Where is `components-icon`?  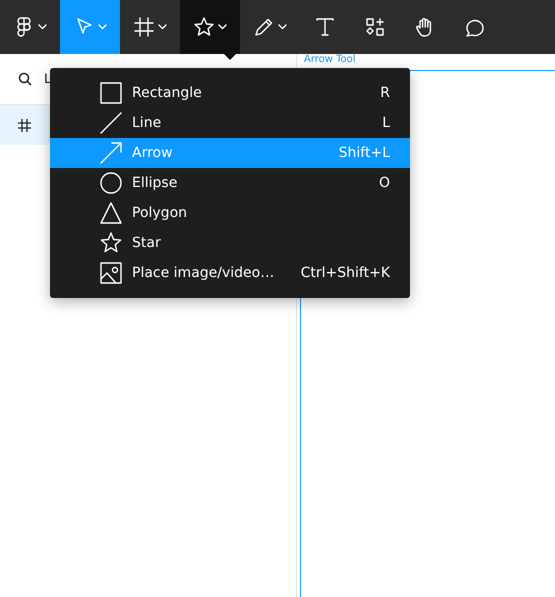
components-icon is located at coordinates (375, 27).